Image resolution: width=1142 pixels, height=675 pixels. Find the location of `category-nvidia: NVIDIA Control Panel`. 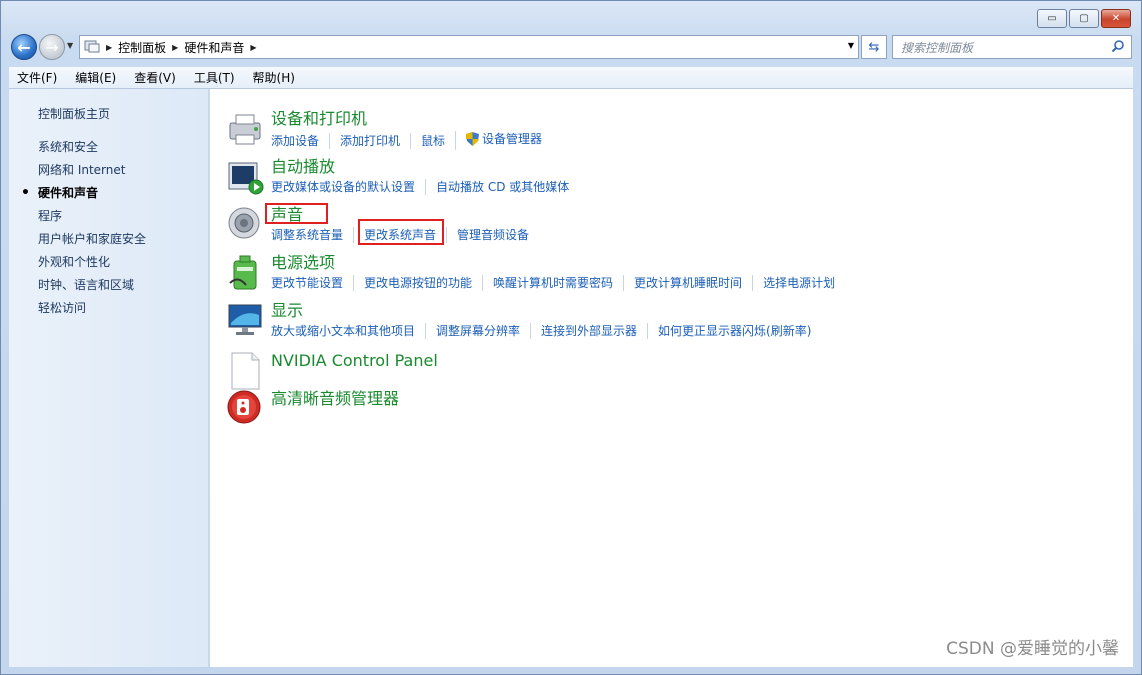

category-nvidia: NVIDIA Control Panel is located at coordinates (332, 371).